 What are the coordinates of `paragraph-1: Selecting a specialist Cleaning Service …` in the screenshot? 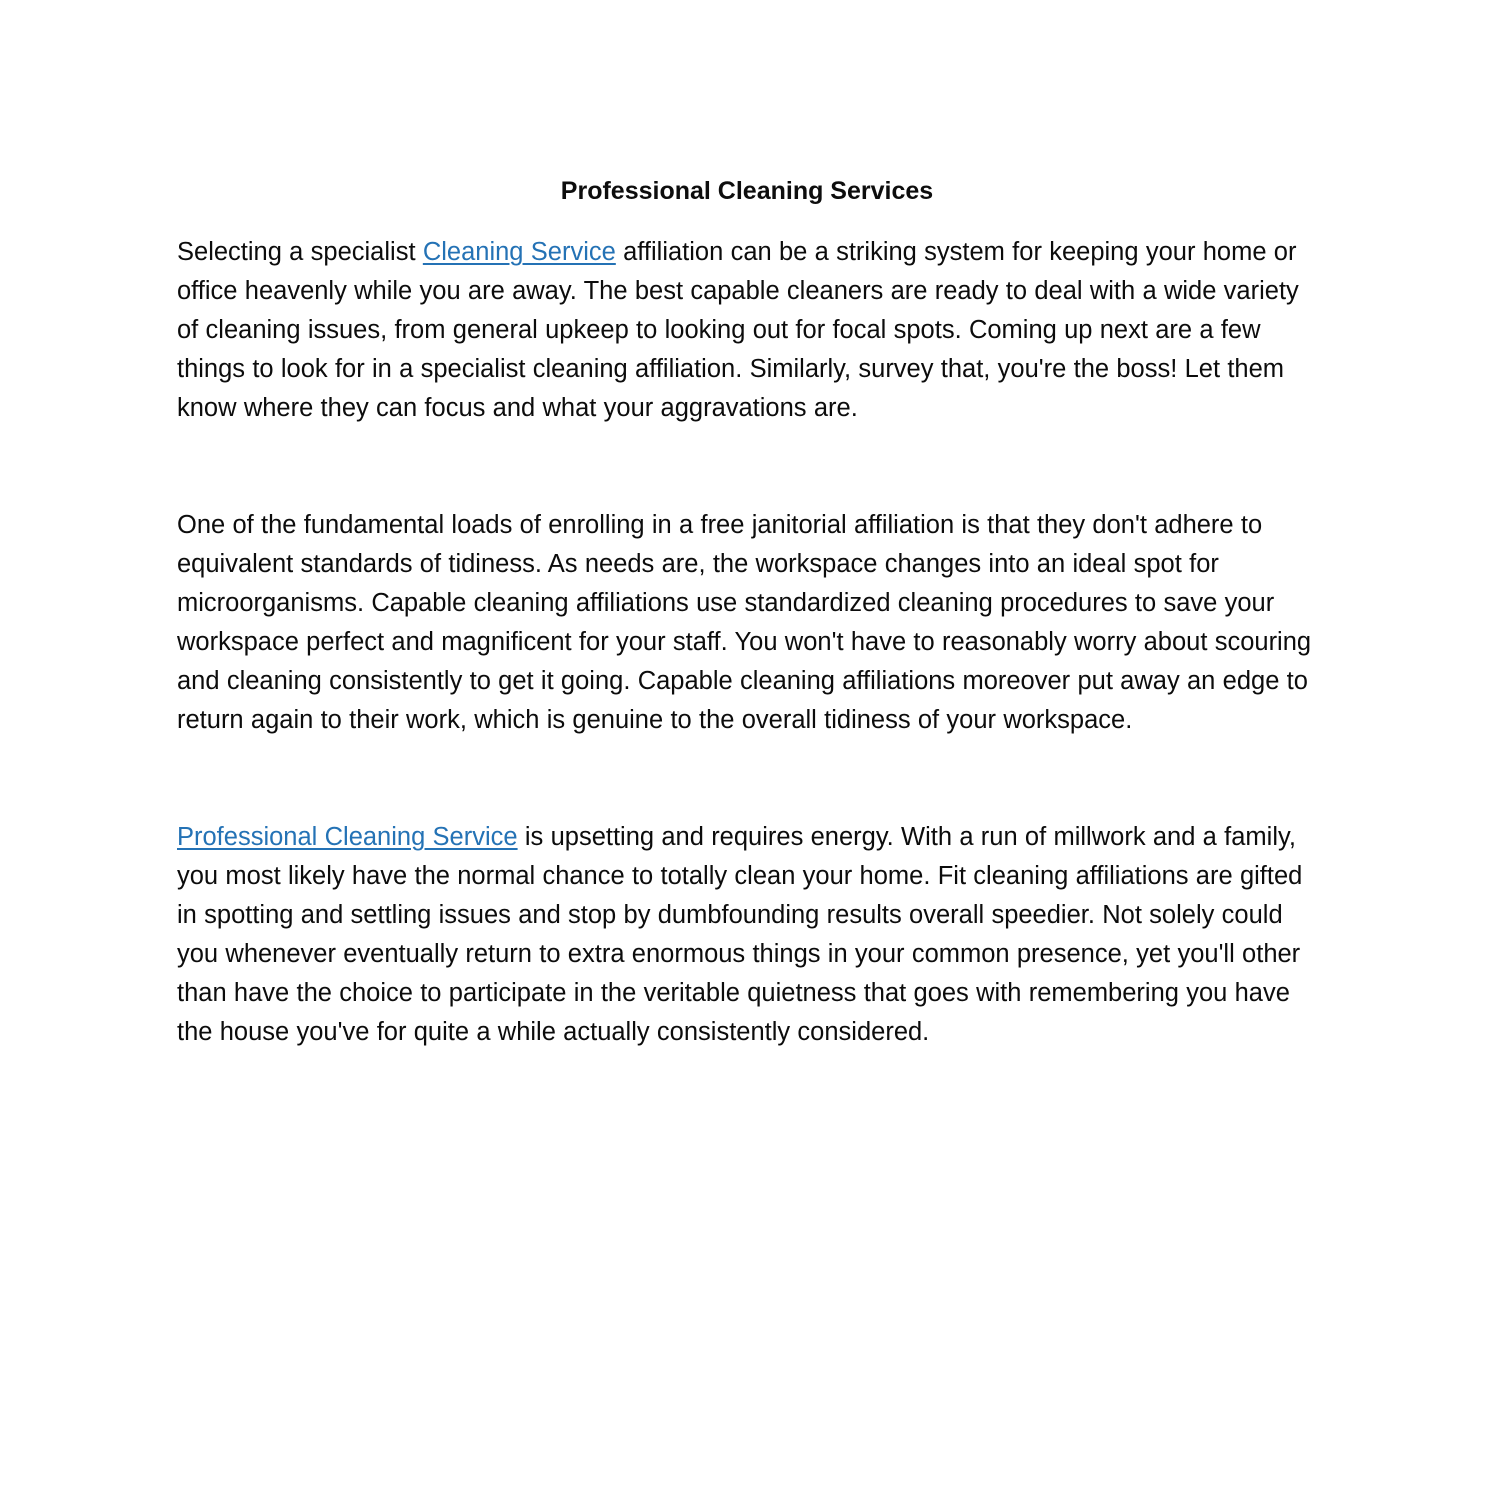 It's located at (747, 330).